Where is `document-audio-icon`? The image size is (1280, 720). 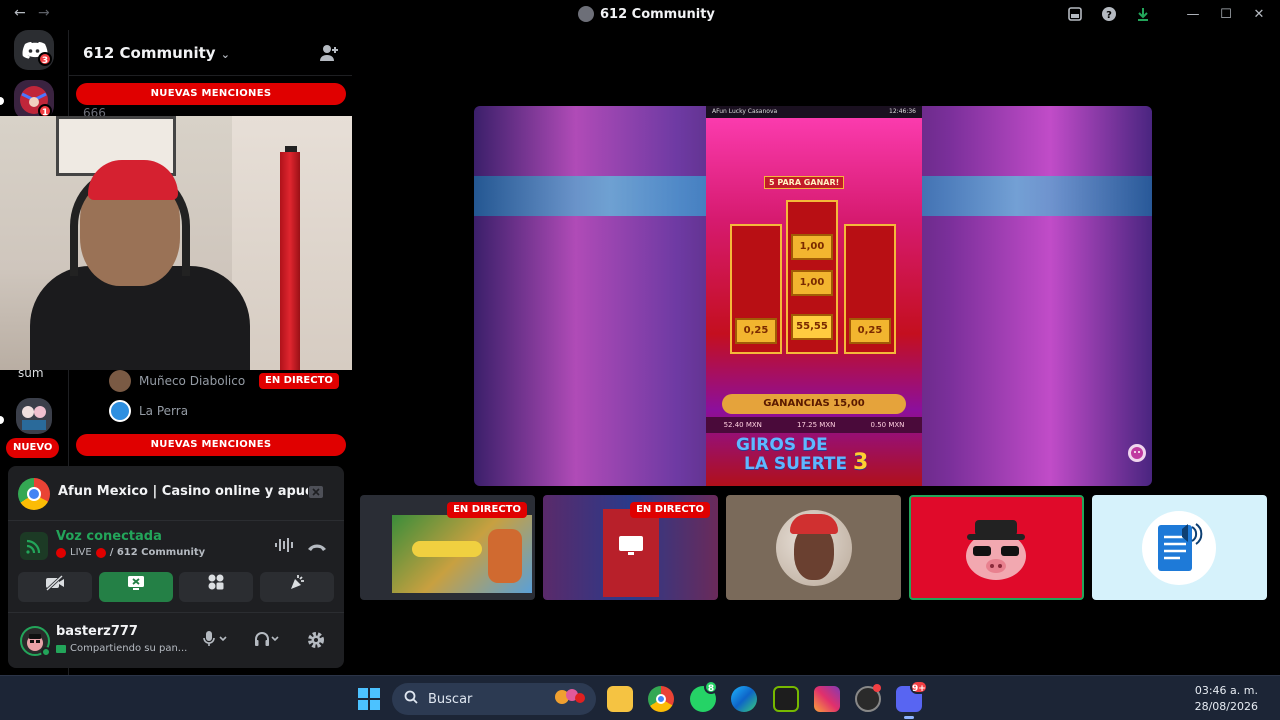 document-audio-icon is located at coordinates (1179, 548).